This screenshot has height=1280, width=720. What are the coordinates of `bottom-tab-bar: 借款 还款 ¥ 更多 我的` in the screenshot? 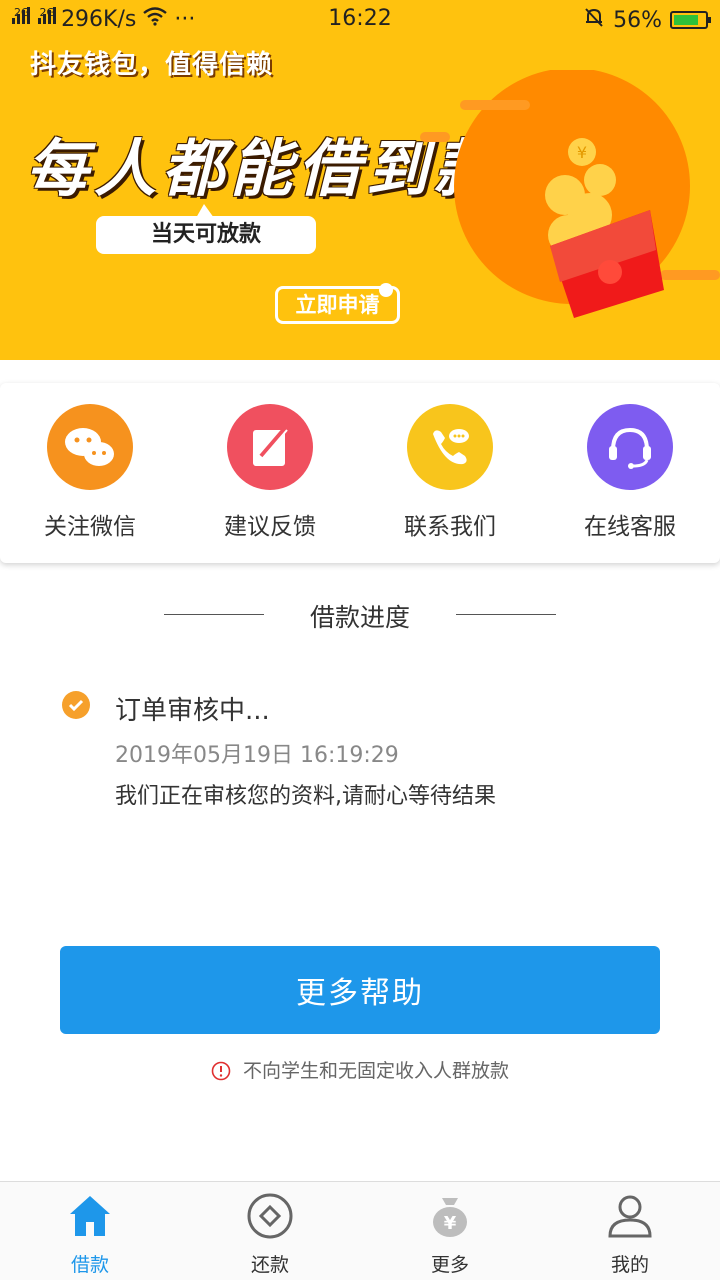 It's located at (360, 1230).